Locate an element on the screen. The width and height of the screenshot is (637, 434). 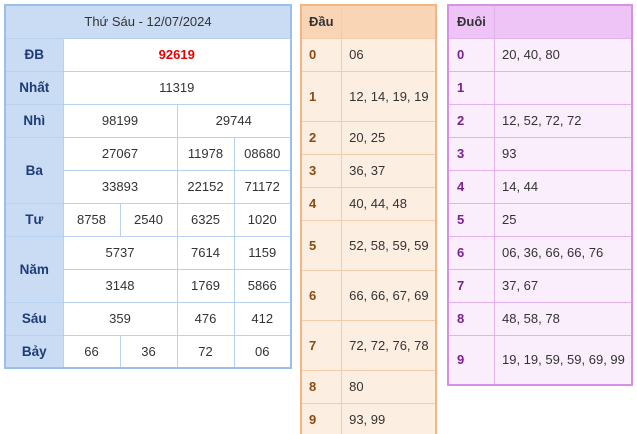
prize-value: 66 is located at coordinates (91, 351).